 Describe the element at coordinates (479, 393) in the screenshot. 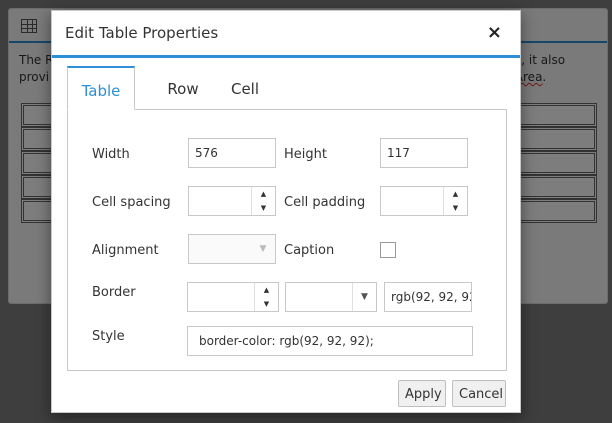

I see `cancel-button: Cancel` at that location.